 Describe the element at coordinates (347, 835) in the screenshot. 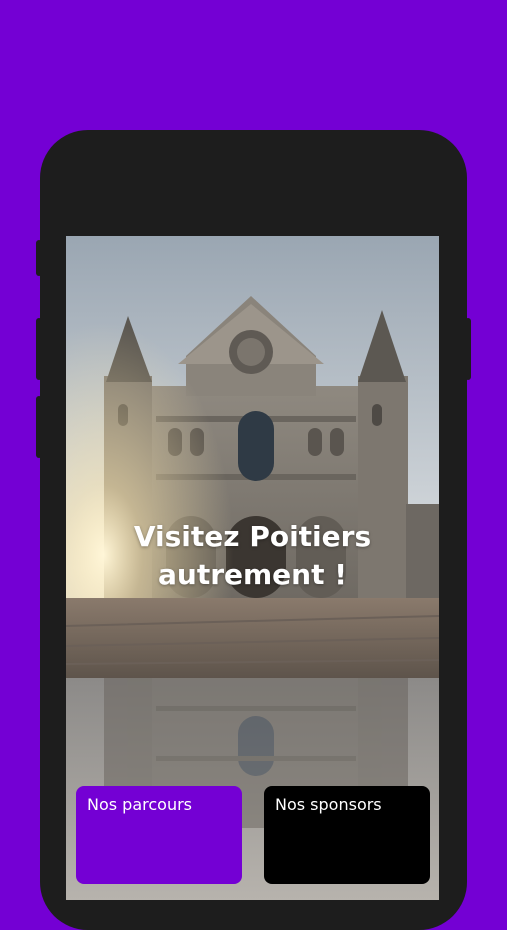

I see `sponsors-button: Nos sponsors` at that location.